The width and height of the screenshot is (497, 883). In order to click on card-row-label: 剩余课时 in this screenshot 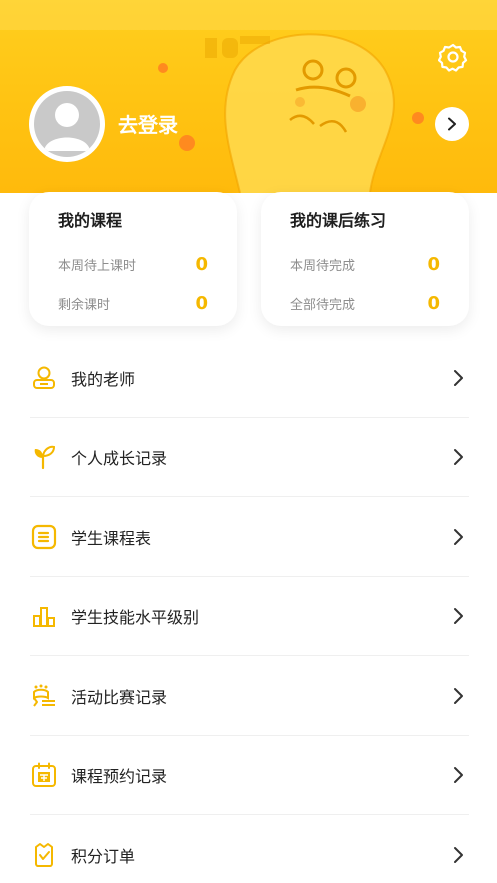, I will do `click(84, 305)`.